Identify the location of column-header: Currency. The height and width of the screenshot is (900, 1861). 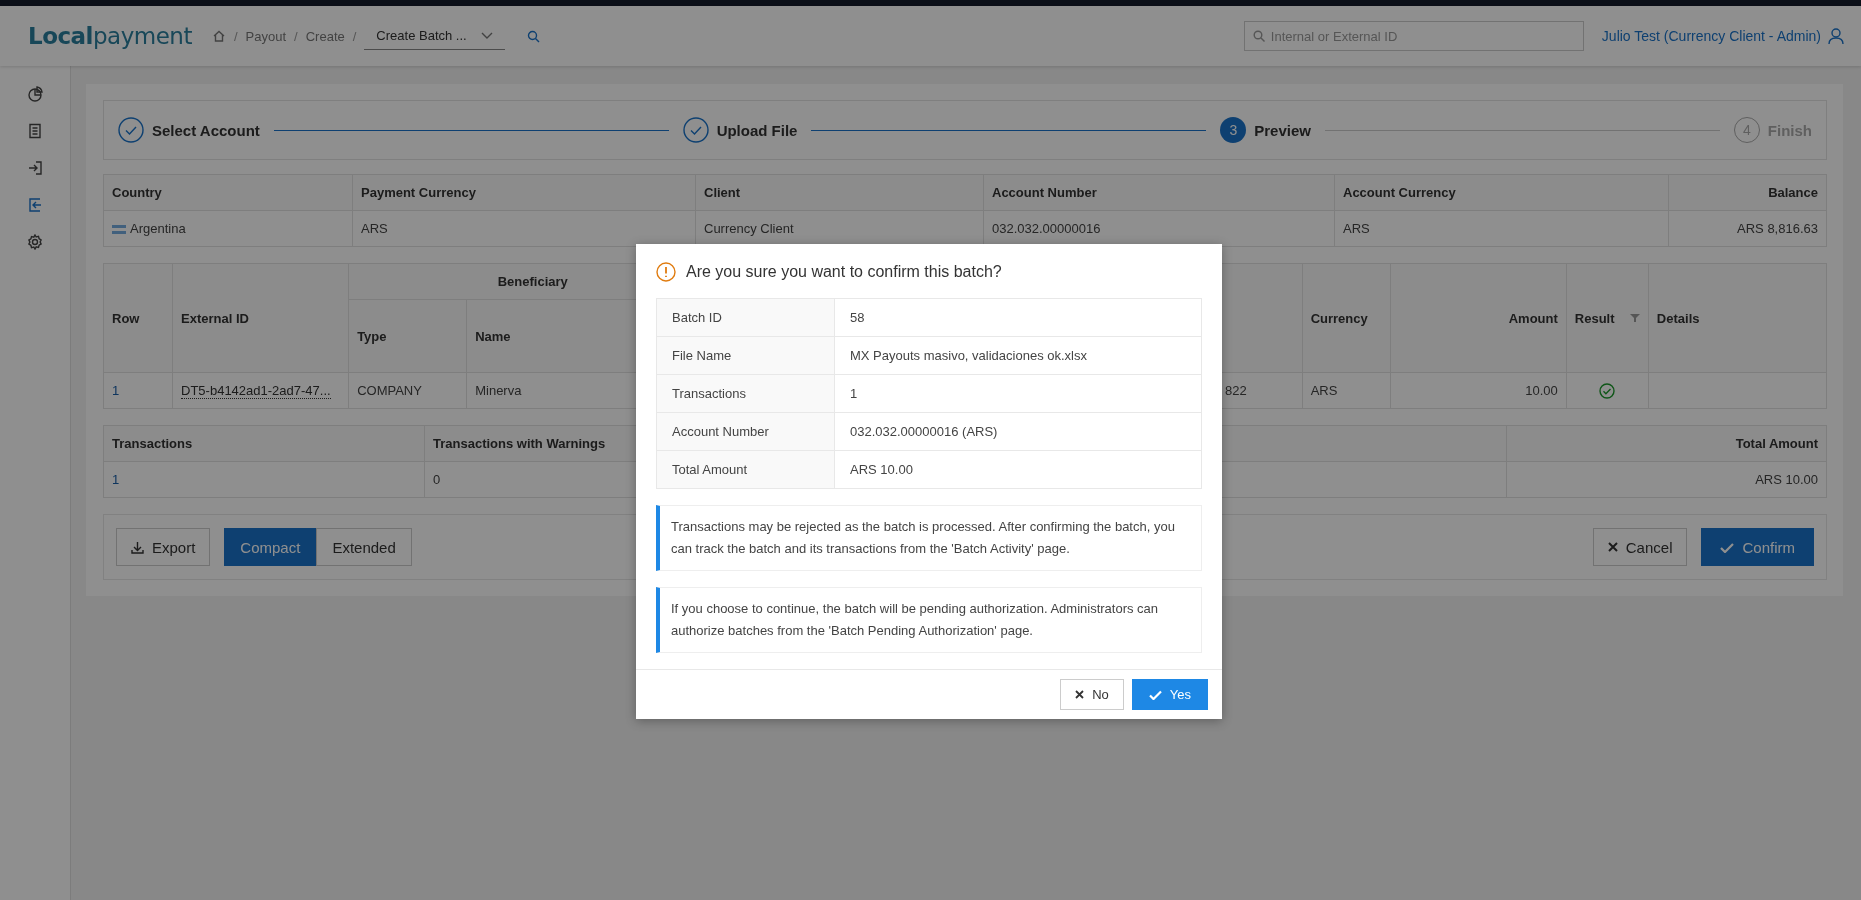
(1346, 318).